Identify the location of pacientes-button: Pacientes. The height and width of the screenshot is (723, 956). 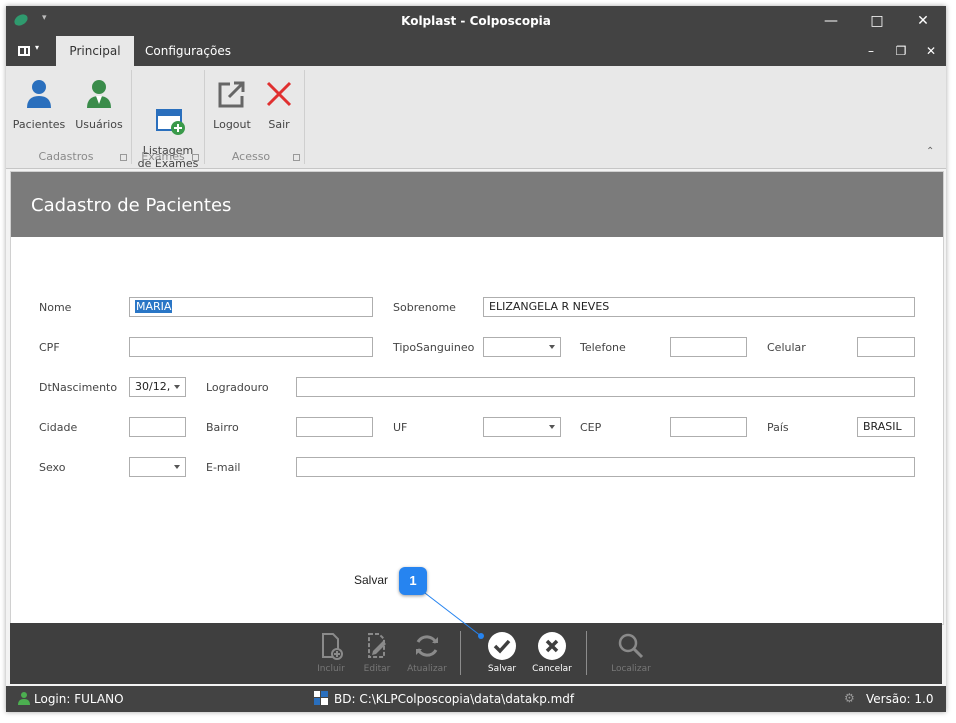
(39, 109).